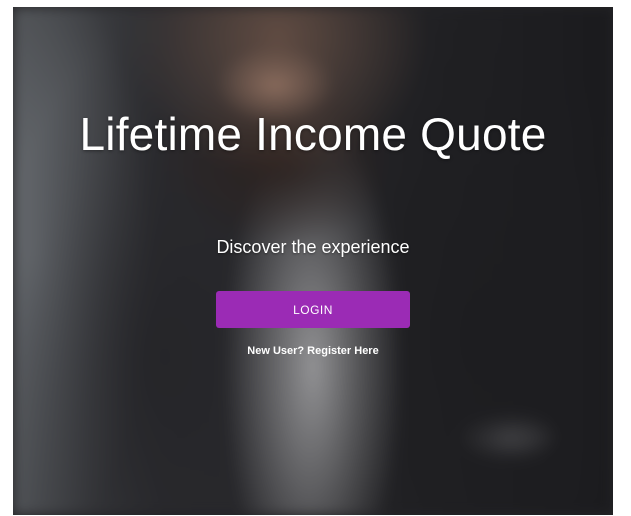 This screenshot has width=631, height=516. What do you see at coordinates (312, 351) in the screenshot?
I see `register-link: New User? Register Here` at bounding box center [312, 351].